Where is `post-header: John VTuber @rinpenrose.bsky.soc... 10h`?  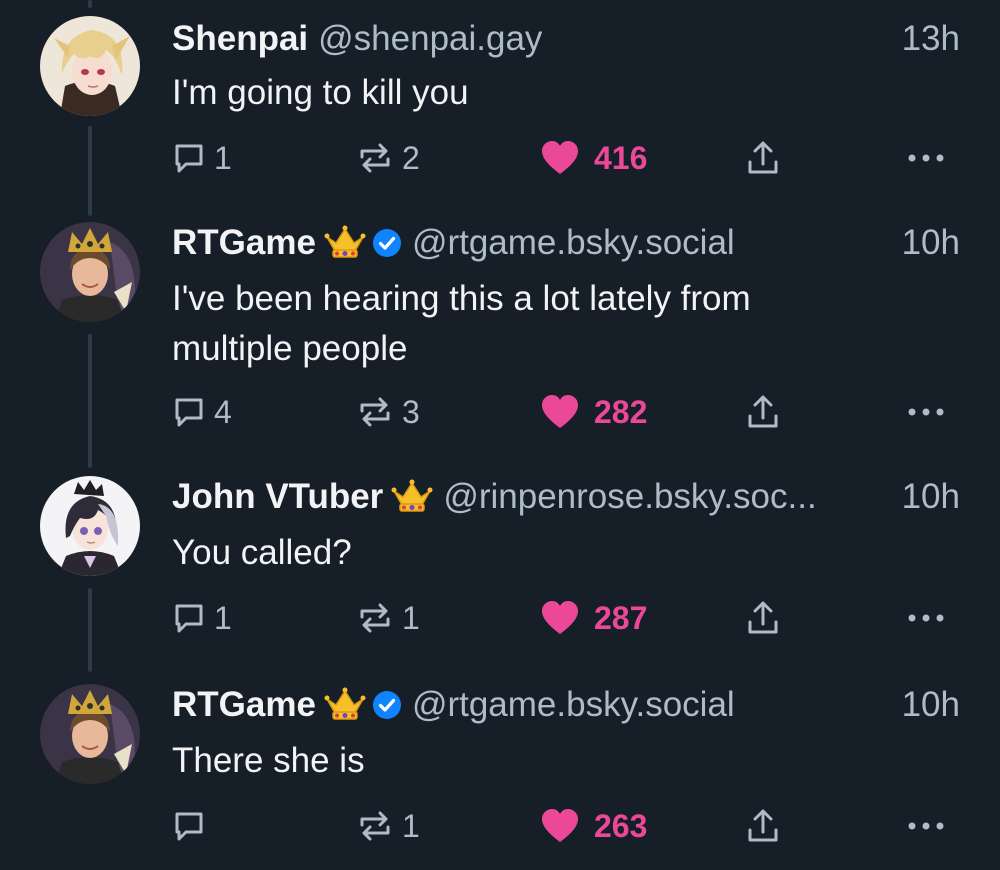 post-header: John VTuber @rinpenrose.bsky.soc... 10h is located at coordinates (566, 497).